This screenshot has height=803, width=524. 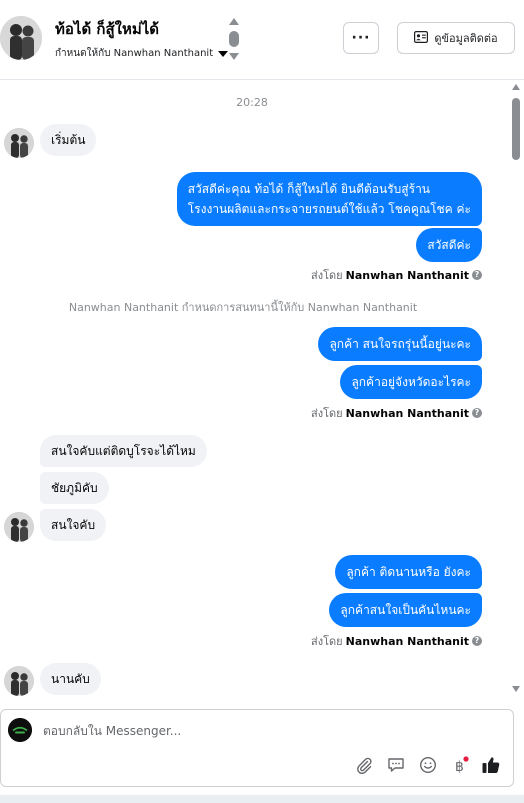 I want to click on incoming-message: สนใจคับแต่ติดบูโรจะได้ไหม, so click(x=123, y=451).